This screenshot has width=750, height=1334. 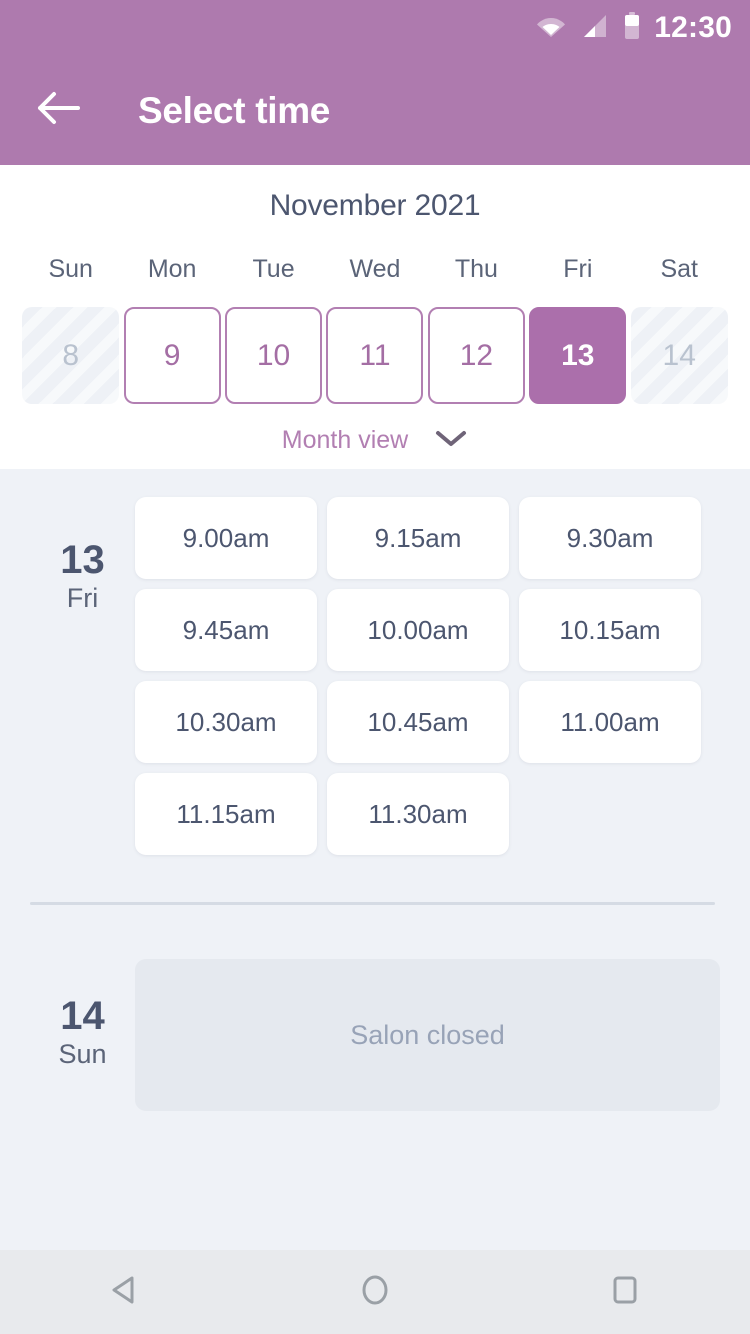 I want to click on weekday-header: Tue, so click(x=273, y=268).